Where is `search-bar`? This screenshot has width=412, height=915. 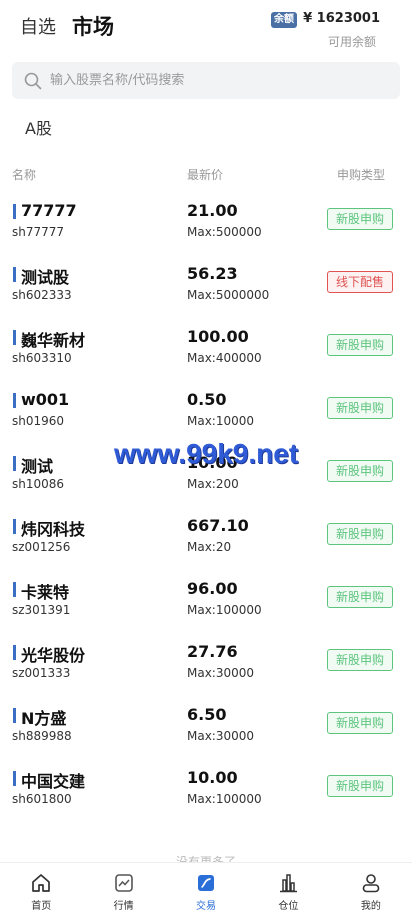
search-bar is located at coordinates (206, 80).